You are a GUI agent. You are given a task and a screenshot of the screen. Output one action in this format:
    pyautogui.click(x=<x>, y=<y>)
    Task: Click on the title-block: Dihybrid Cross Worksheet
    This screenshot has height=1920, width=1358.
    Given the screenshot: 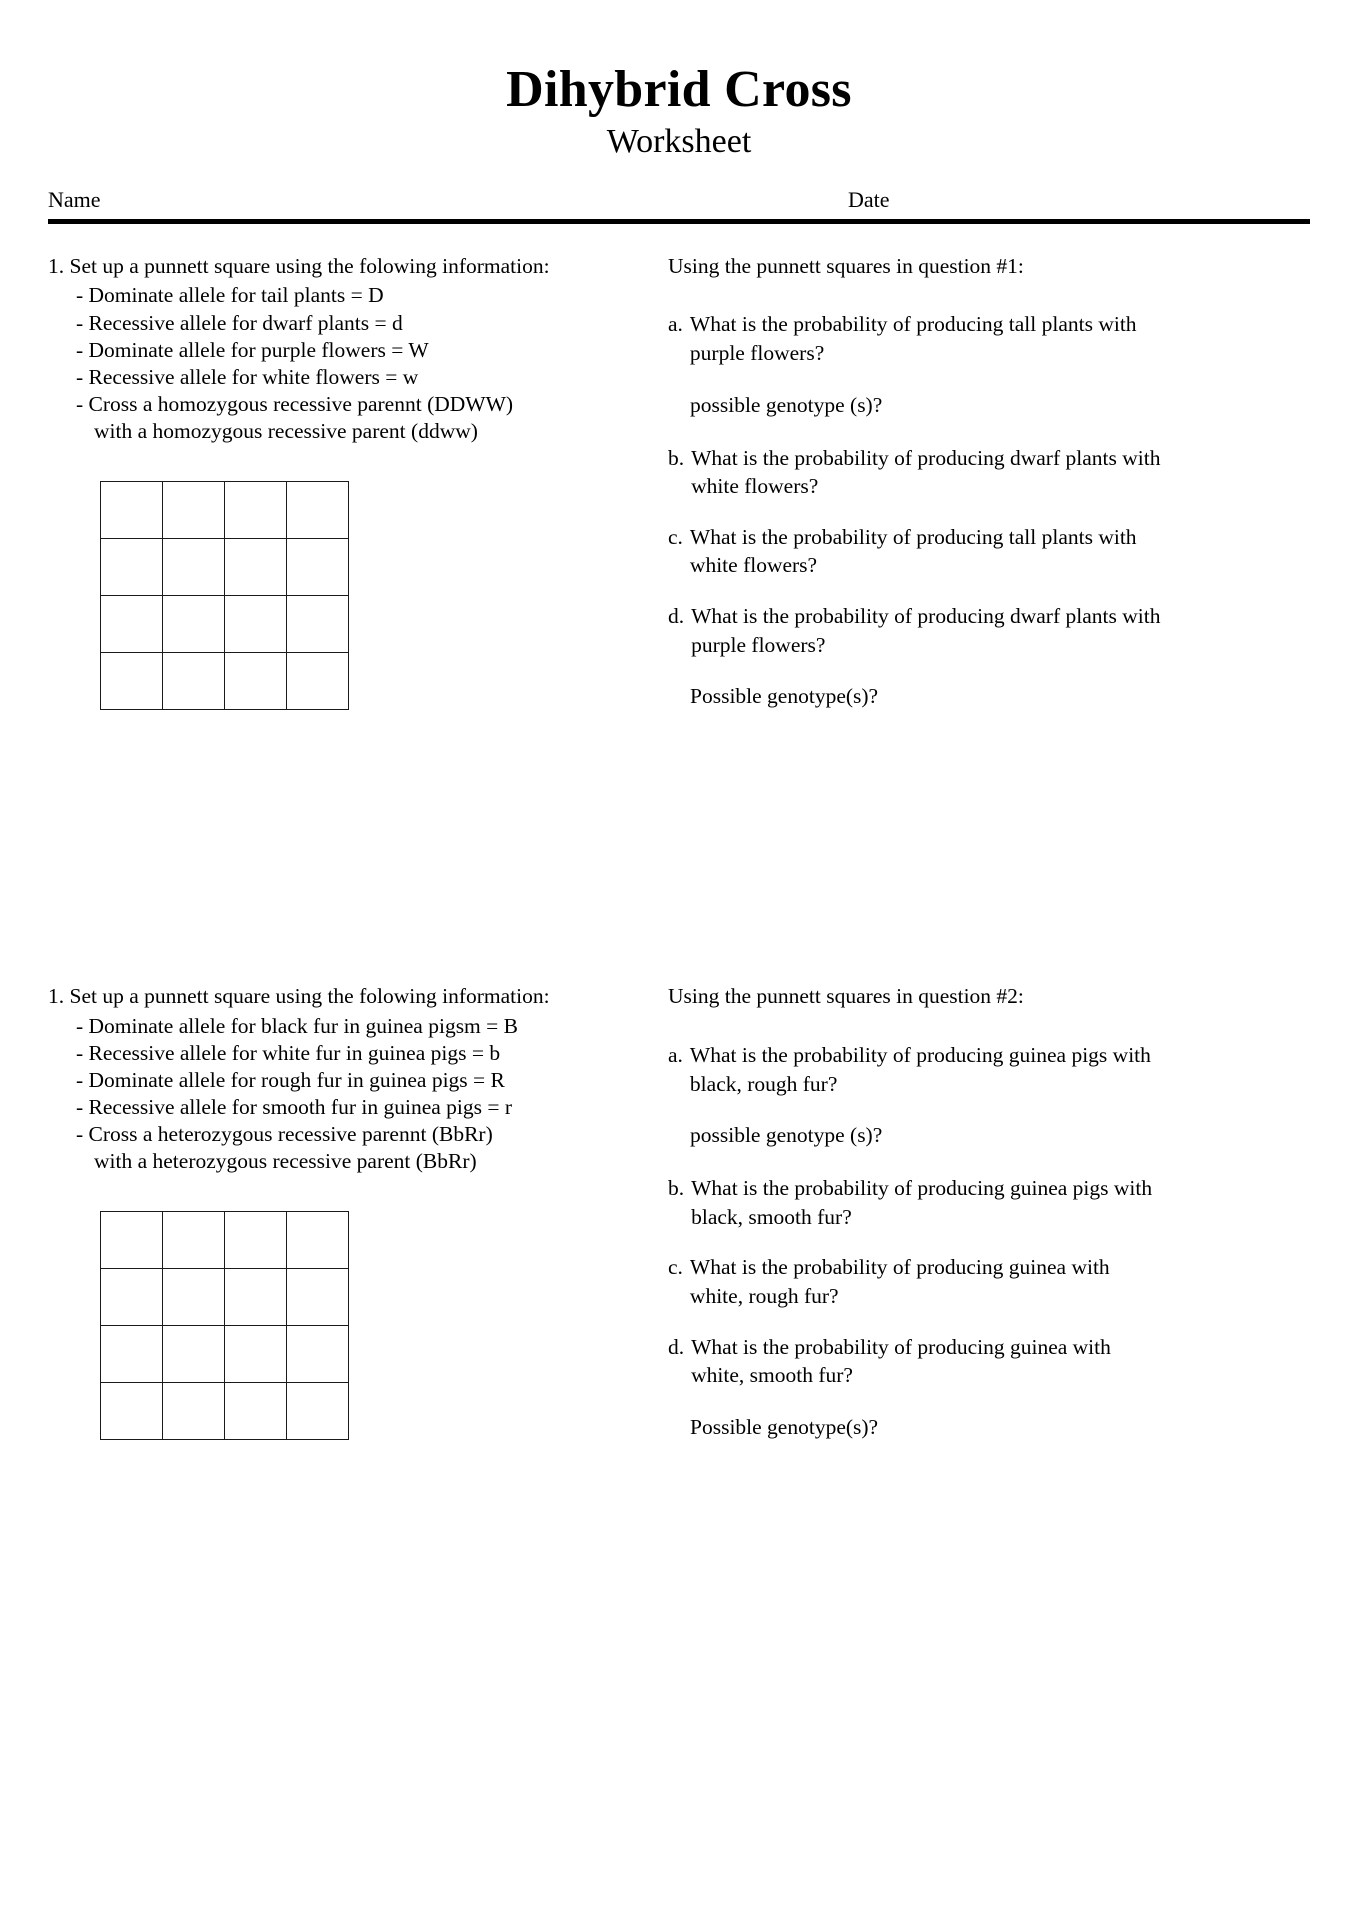 What is the action you would take?
    pyautogui.click(x=679, y=80)
    